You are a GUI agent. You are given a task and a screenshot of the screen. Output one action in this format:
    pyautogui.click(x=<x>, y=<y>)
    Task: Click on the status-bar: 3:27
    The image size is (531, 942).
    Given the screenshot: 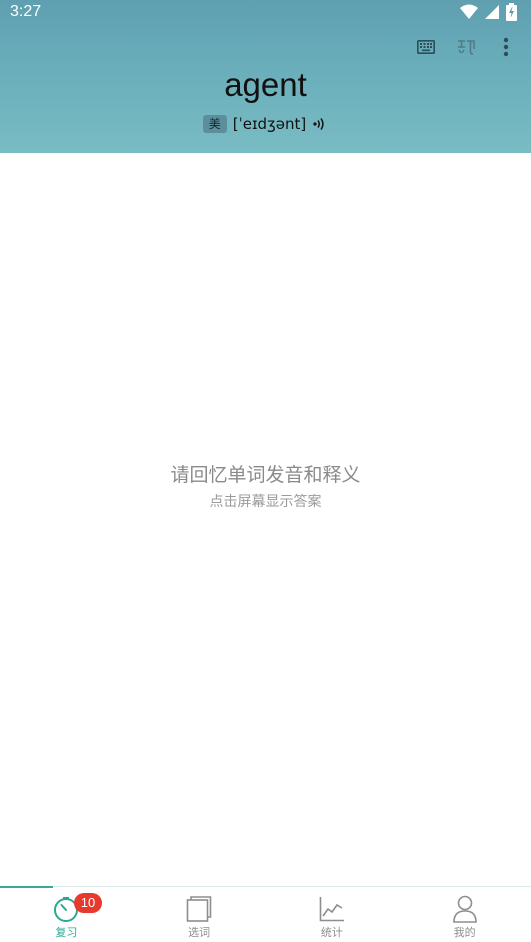 What is the action you would take?
    pyautogui.click(x=265, y=13)
    